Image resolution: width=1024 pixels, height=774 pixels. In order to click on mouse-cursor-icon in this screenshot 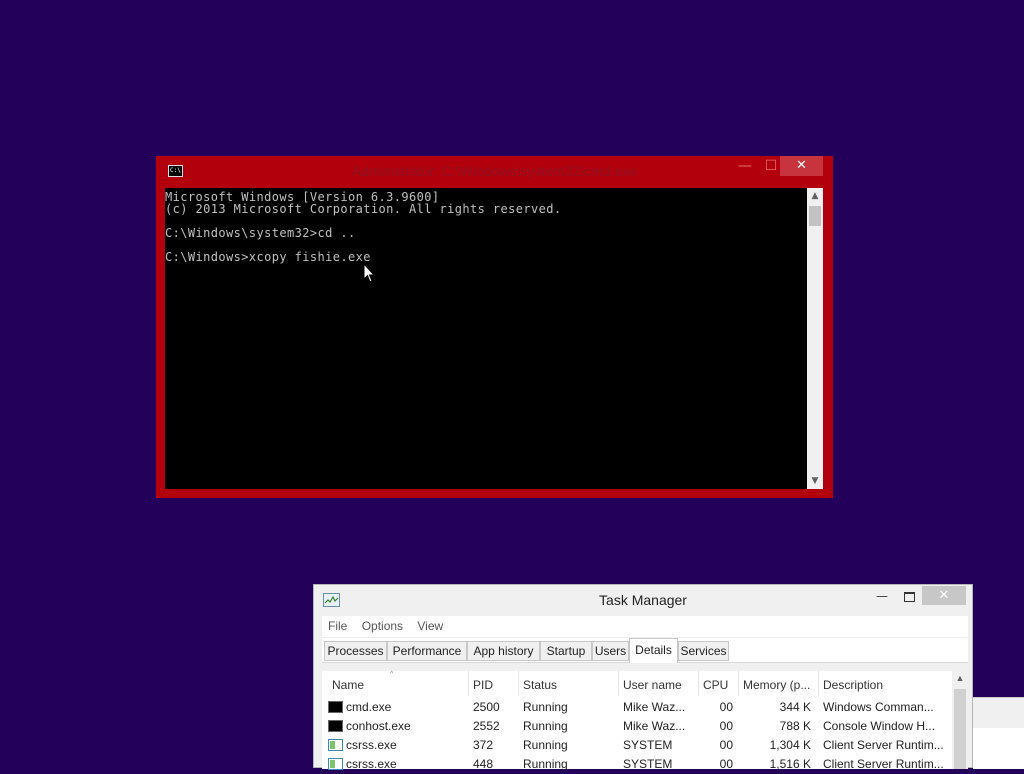, I will do `click(369, 273)`.